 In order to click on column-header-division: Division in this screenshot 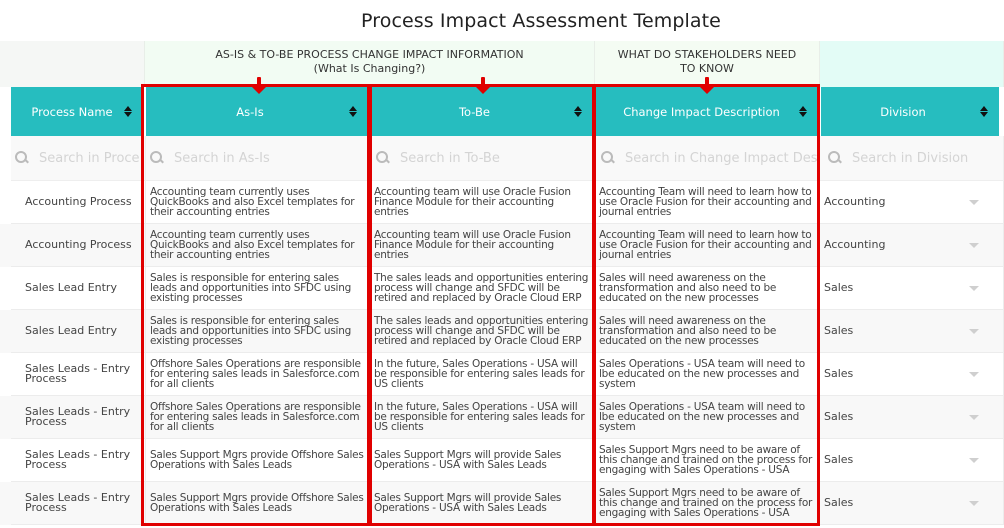, I will do `click(911, 111)`.